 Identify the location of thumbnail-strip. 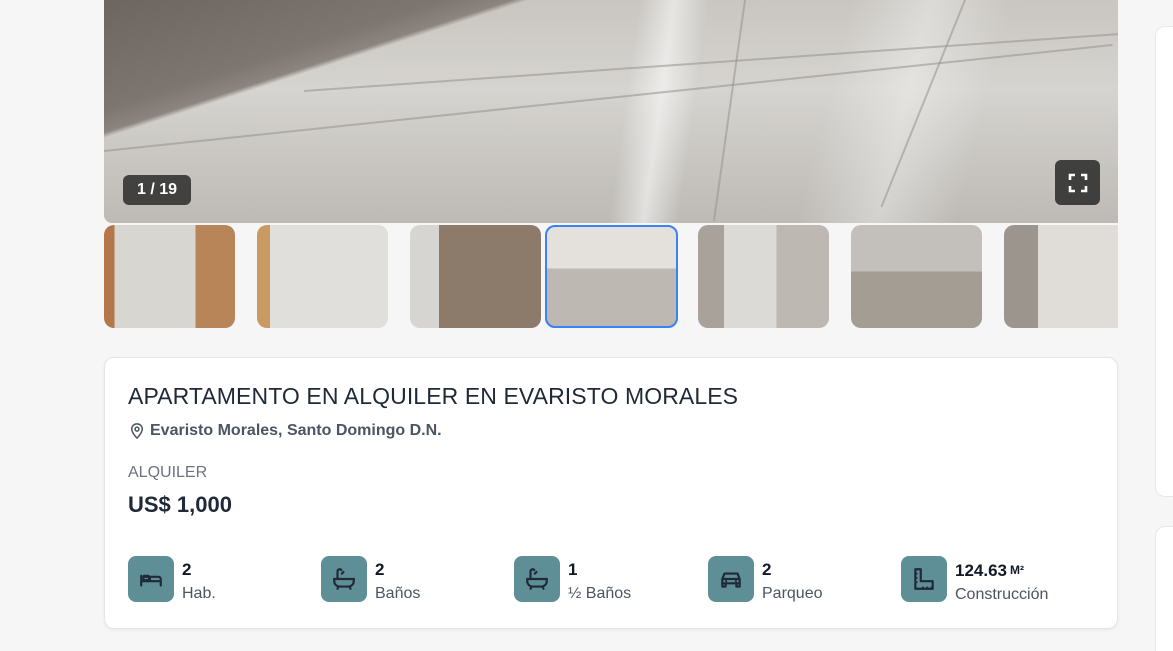
(611, 276).